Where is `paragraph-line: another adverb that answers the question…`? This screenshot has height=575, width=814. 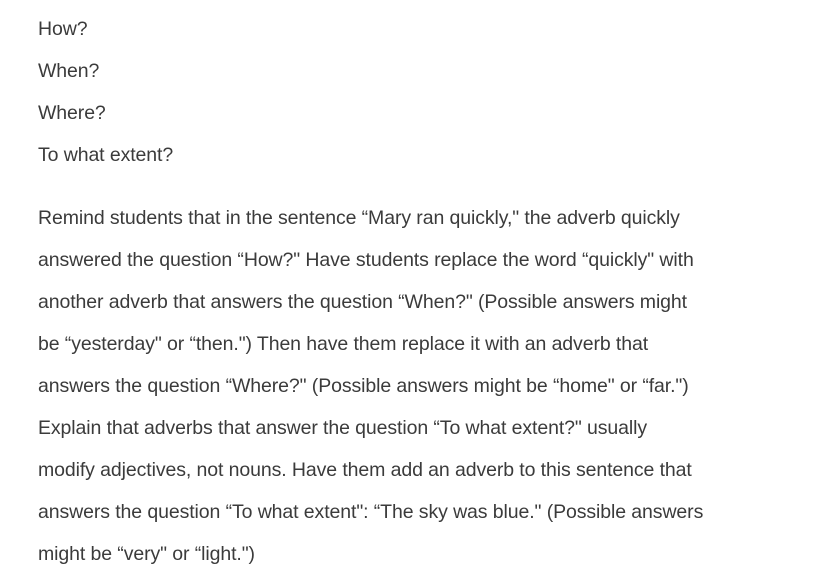
paragraph-line: another adverb that answers the question… is located at coordinates (362, 302).